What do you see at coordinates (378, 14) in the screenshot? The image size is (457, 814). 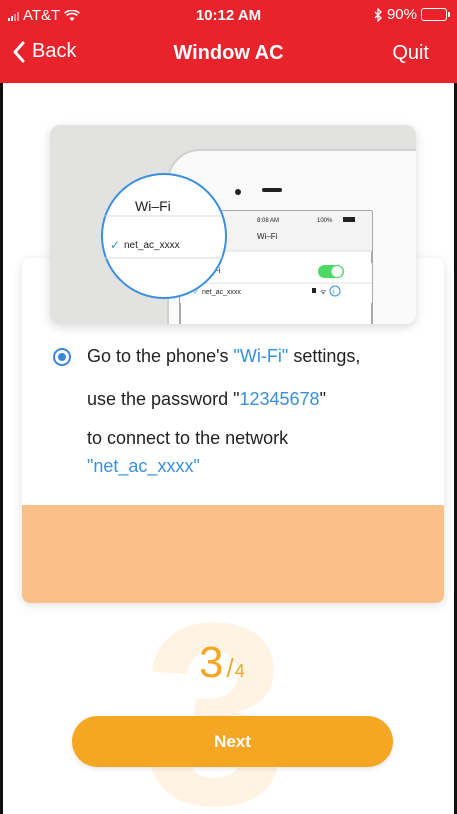 I see `bluetooth-icon` at bounding box center [378, 14].